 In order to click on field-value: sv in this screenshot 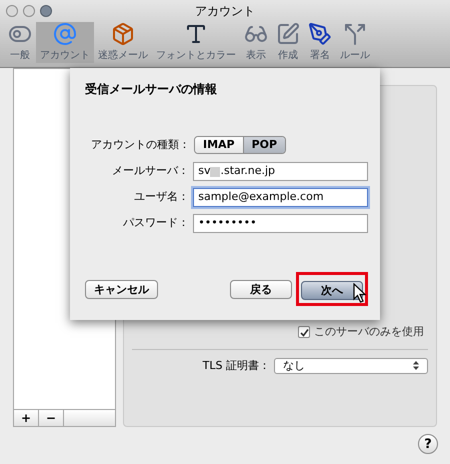, I will do `click(204, 171)`.